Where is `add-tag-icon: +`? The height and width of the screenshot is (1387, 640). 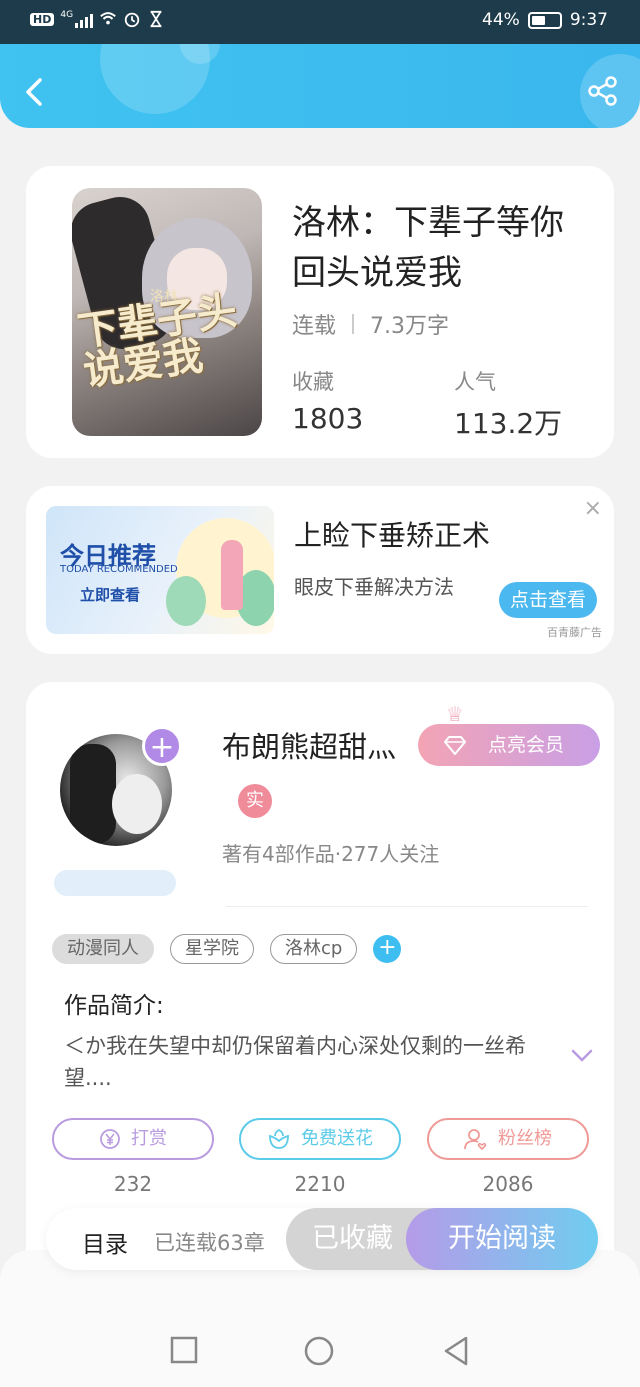
add-tag-icon: + is located at coordinates (387, 949).